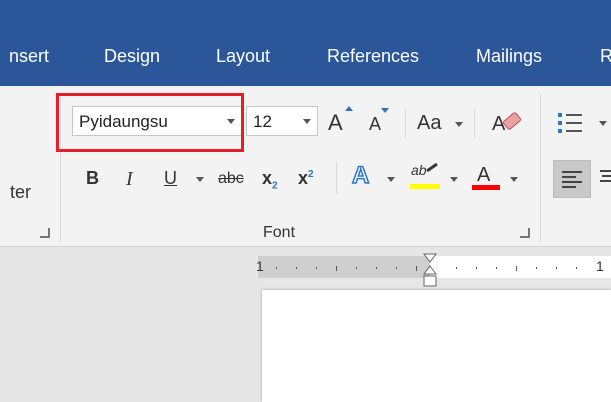  I want to click on font-size-dropdown-icon, so click(307, 121).